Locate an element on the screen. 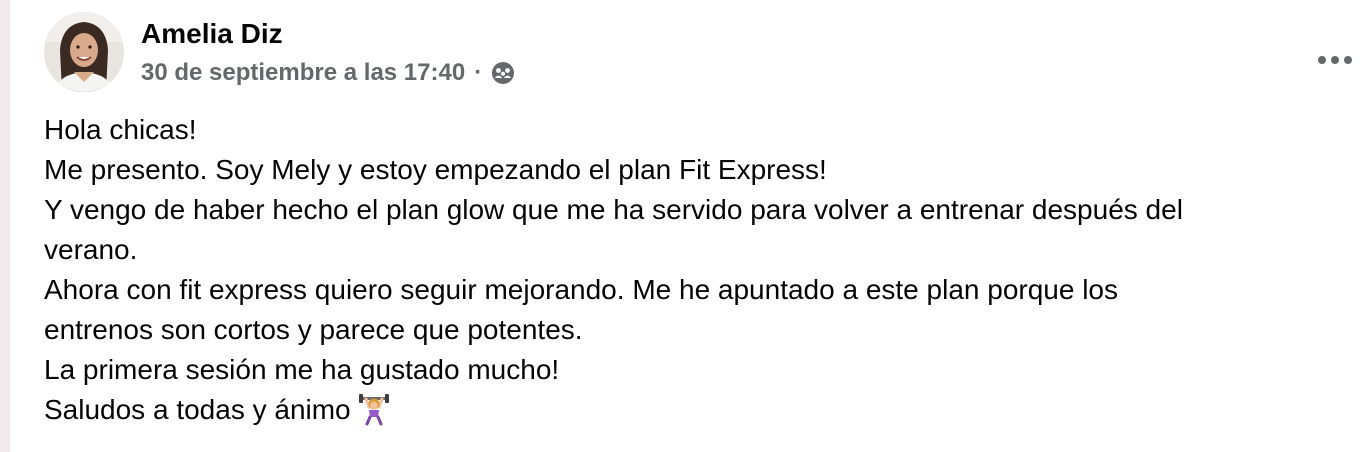 The height and width of the screenshot is (452, 1372). more-options-icon is located at coordinates (1335, 60).